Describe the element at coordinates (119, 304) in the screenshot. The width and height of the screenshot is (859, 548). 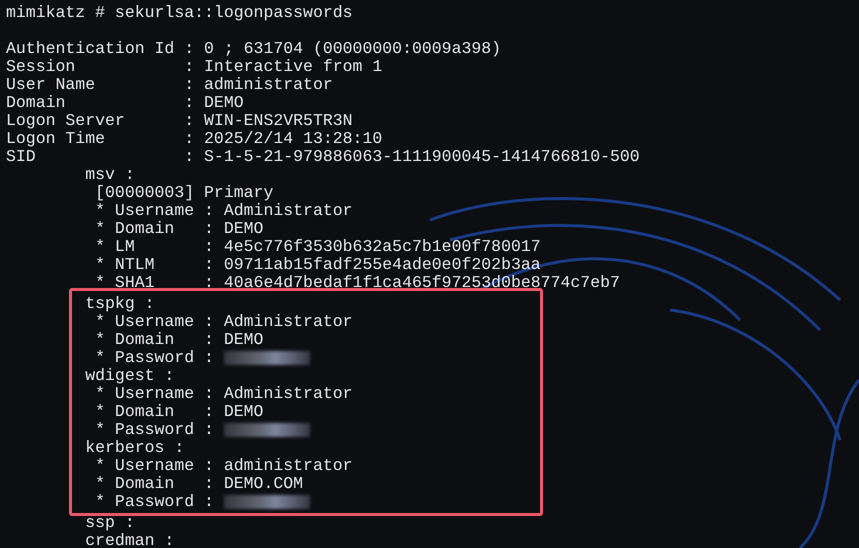
I see `terminal-line: tspkg :` at that location.